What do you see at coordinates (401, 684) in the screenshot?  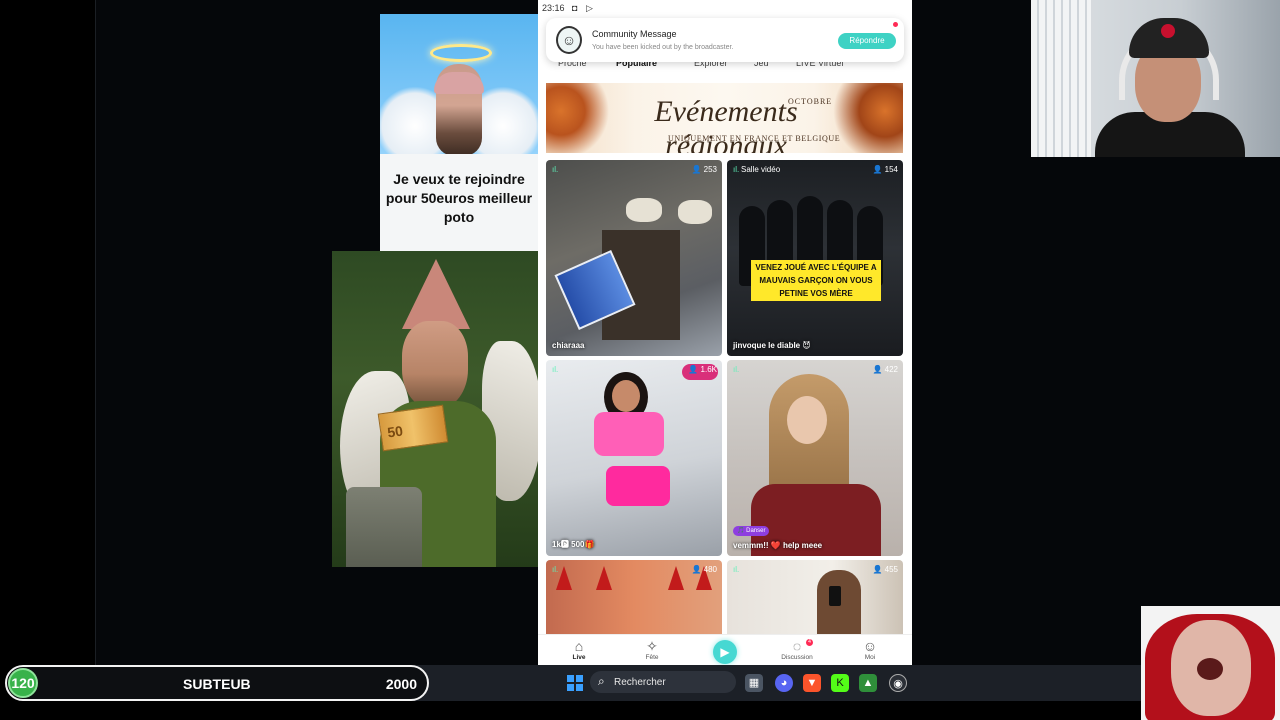 I see `sub-goal-target: 2000` at bounding box center [401, 684].